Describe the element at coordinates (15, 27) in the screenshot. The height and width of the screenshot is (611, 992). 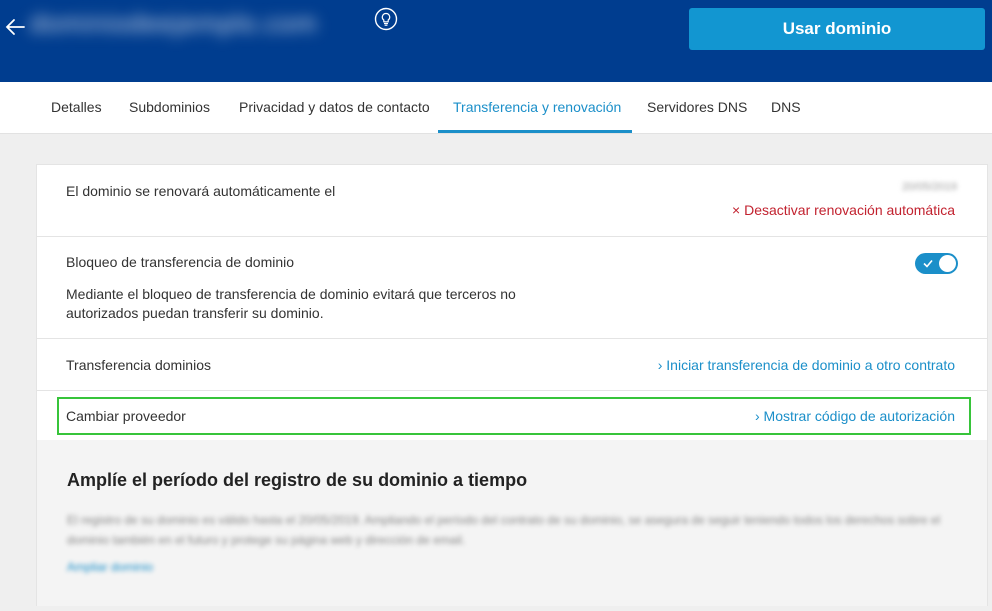
I see `back-arrow-icon` at that location.